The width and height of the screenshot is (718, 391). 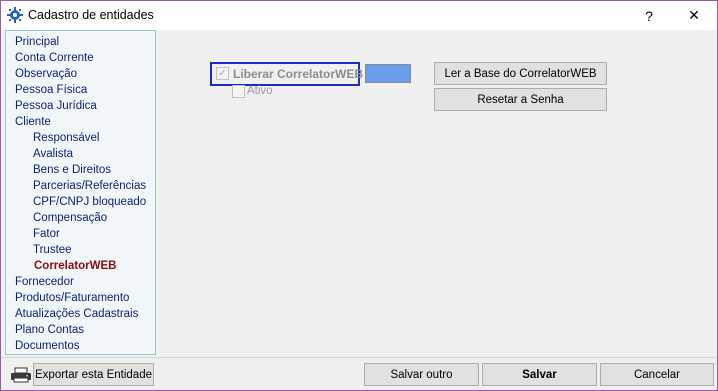 I want to click on printer-icon, so click(x=21, y=375).